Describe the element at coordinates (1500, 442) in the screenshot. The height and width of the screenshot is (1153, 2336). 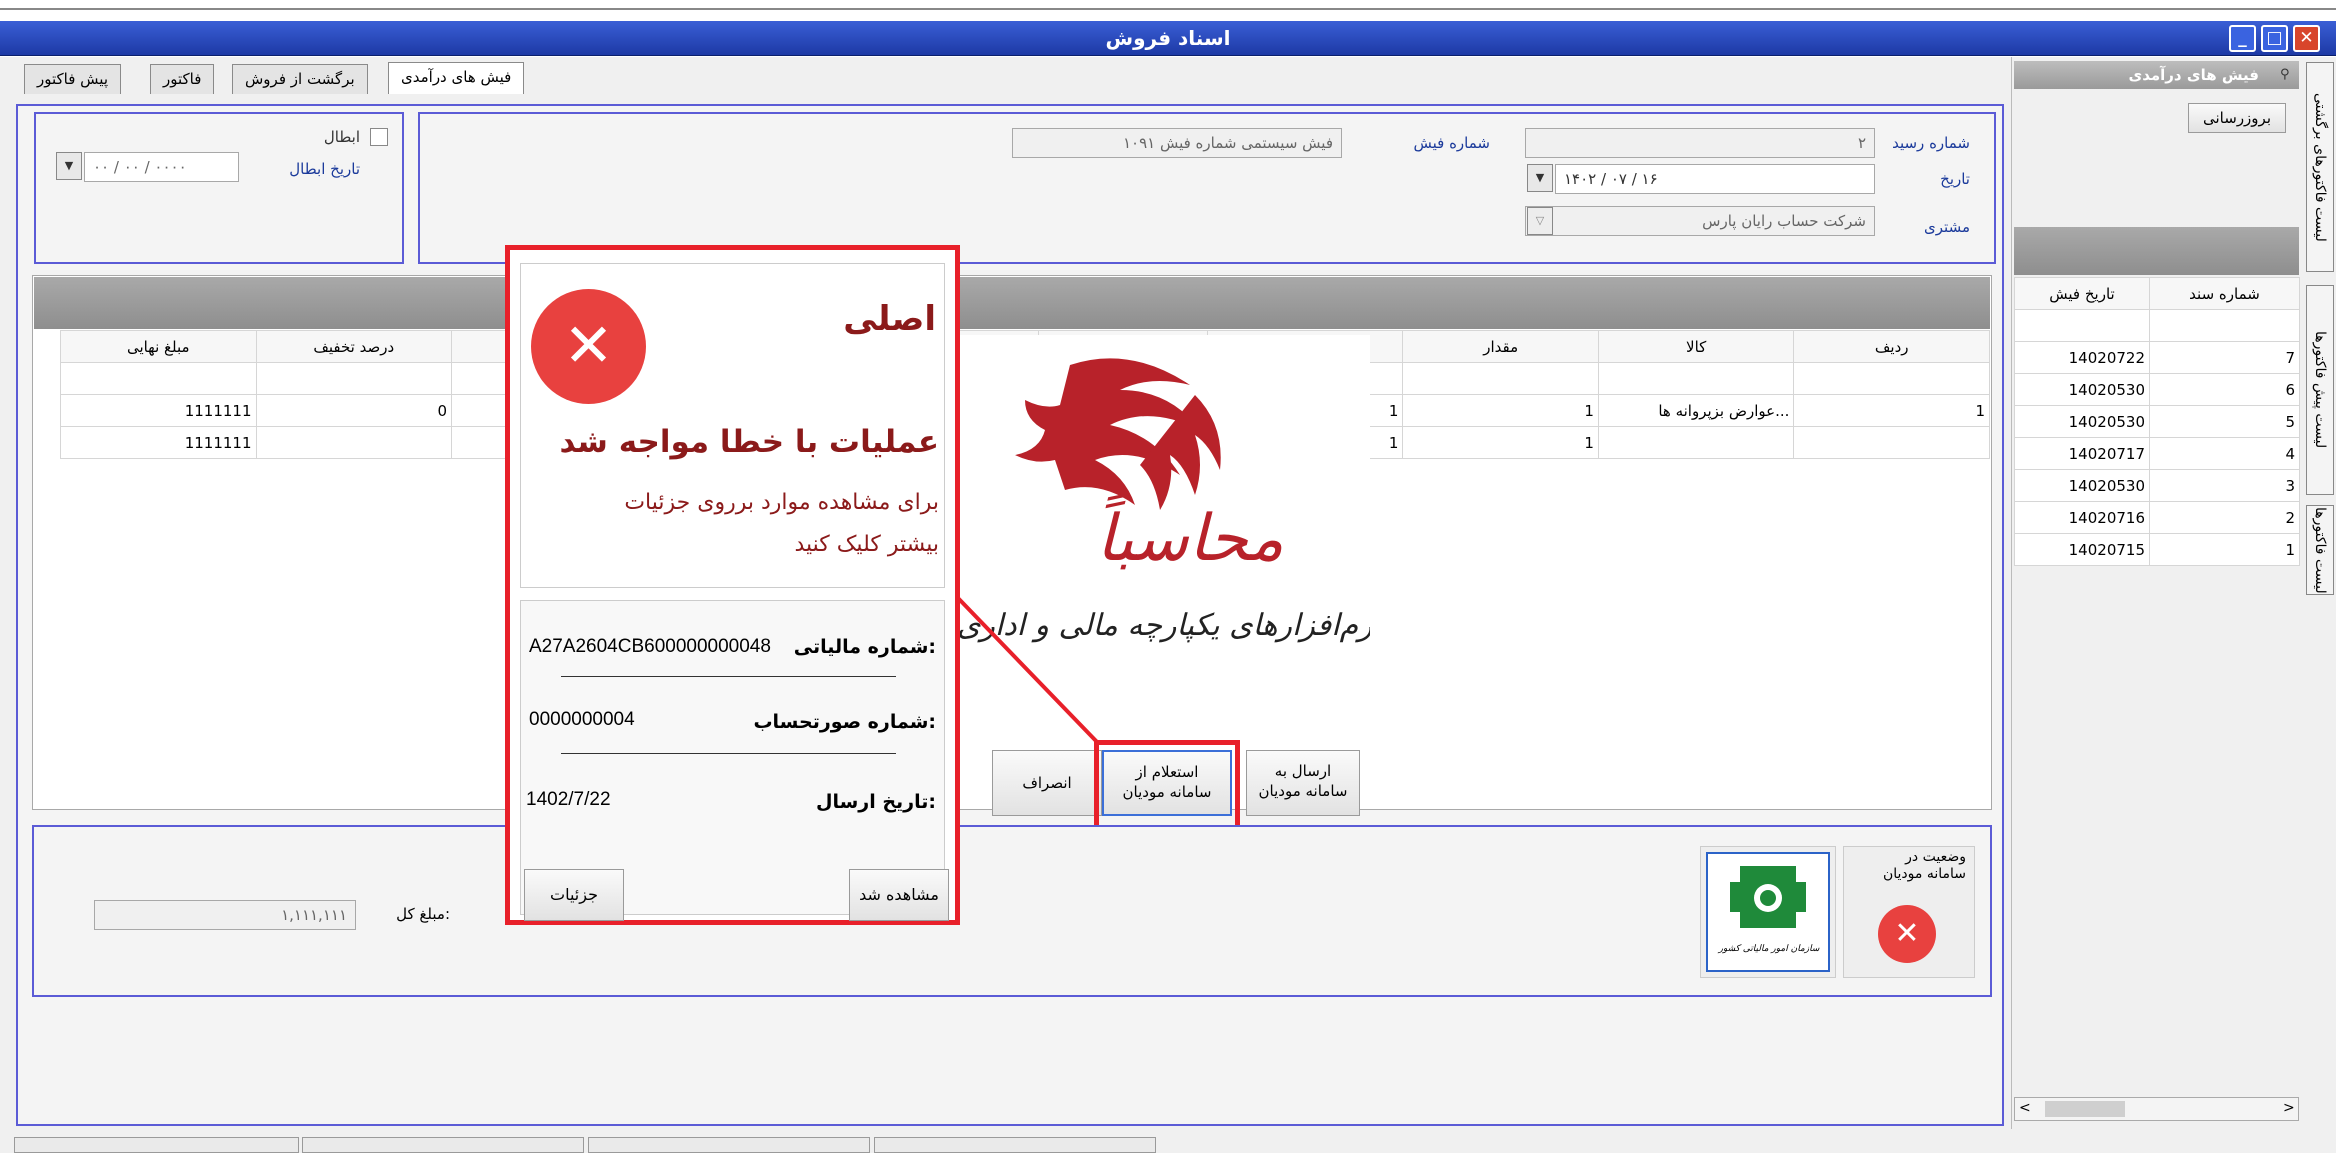
I see `total-qty: 1` at that location.